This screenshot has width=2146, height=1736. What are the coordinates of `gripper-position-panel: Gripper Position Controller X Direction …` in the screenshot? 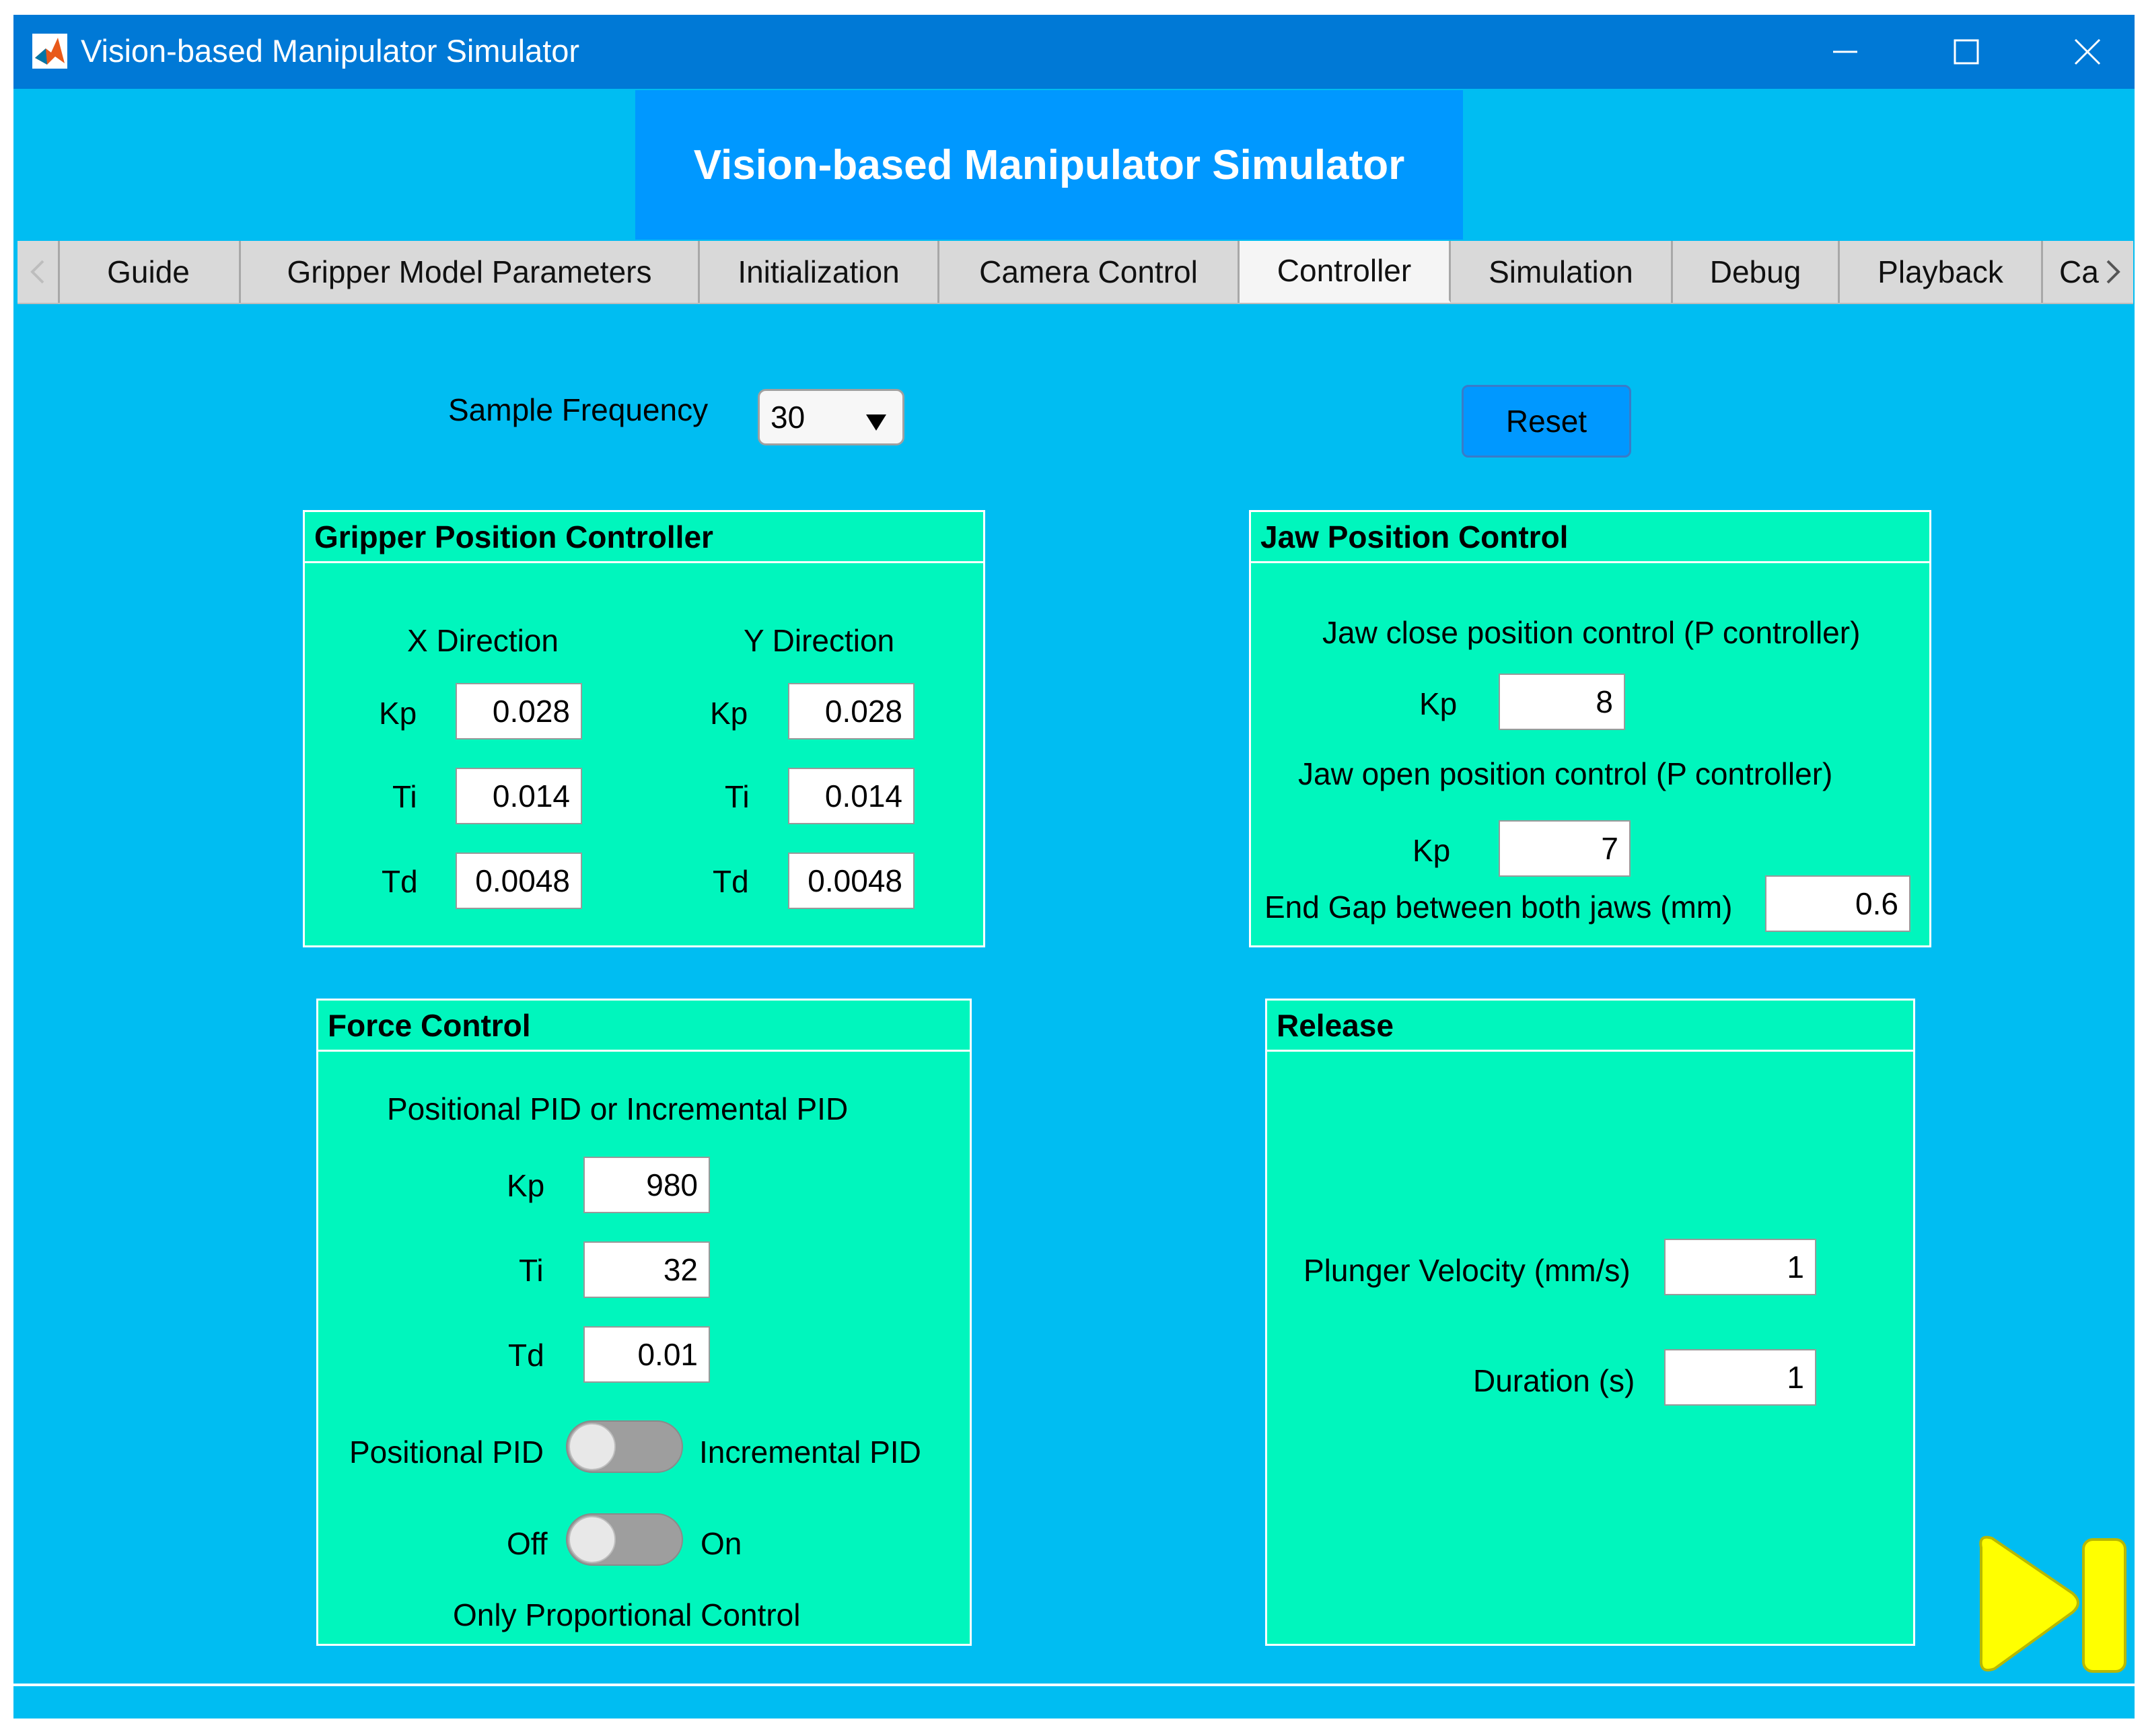 It's located at (644, 728).